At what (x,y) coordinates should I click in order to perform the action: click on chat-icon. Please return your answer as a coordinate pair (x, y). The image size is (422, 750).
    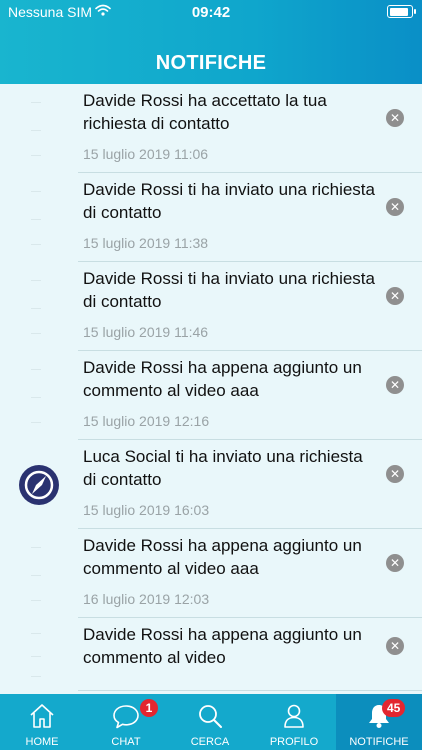
    Looking at the image, I should click on (126, 717).